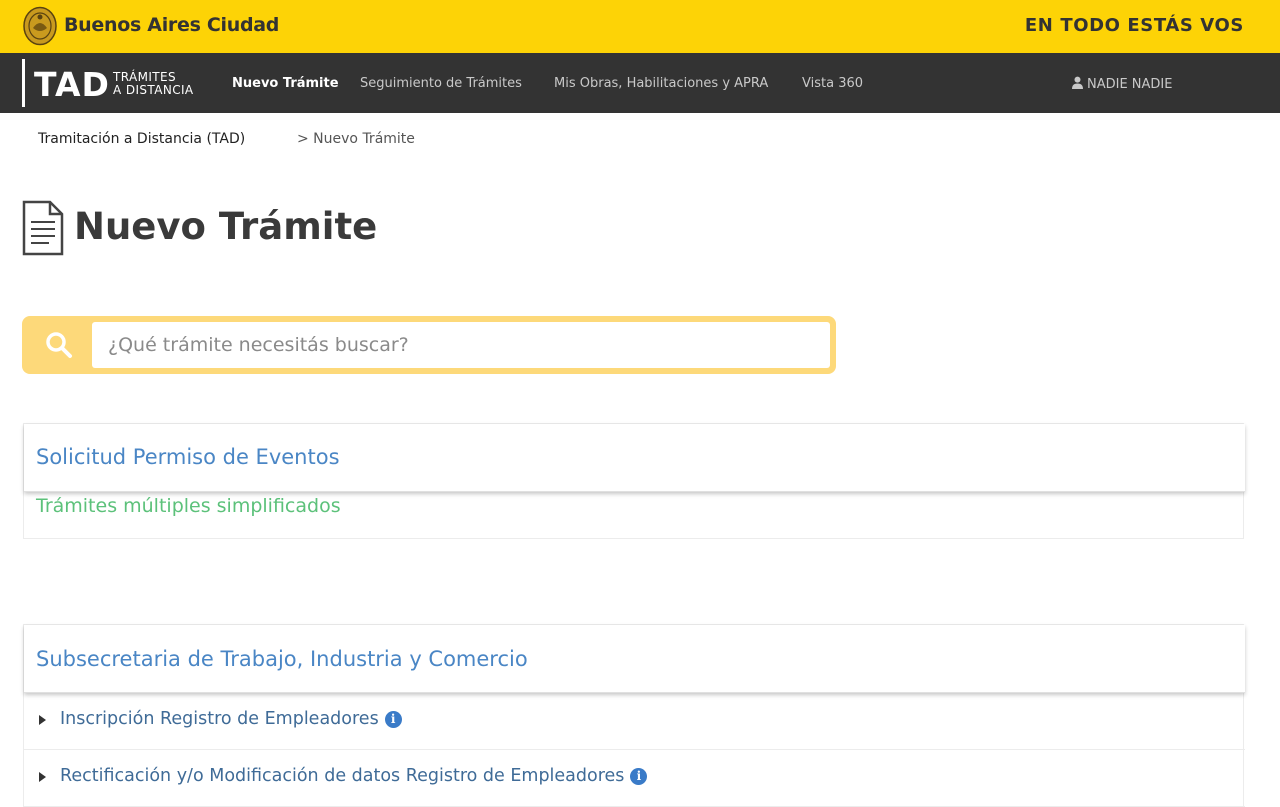 The image size is (1280, 807). What do you see at coordinates (188, 457) in the screenshot?
I see `card-title: Solicitud Permiso de Eventos` at bounding box center [188, 457].